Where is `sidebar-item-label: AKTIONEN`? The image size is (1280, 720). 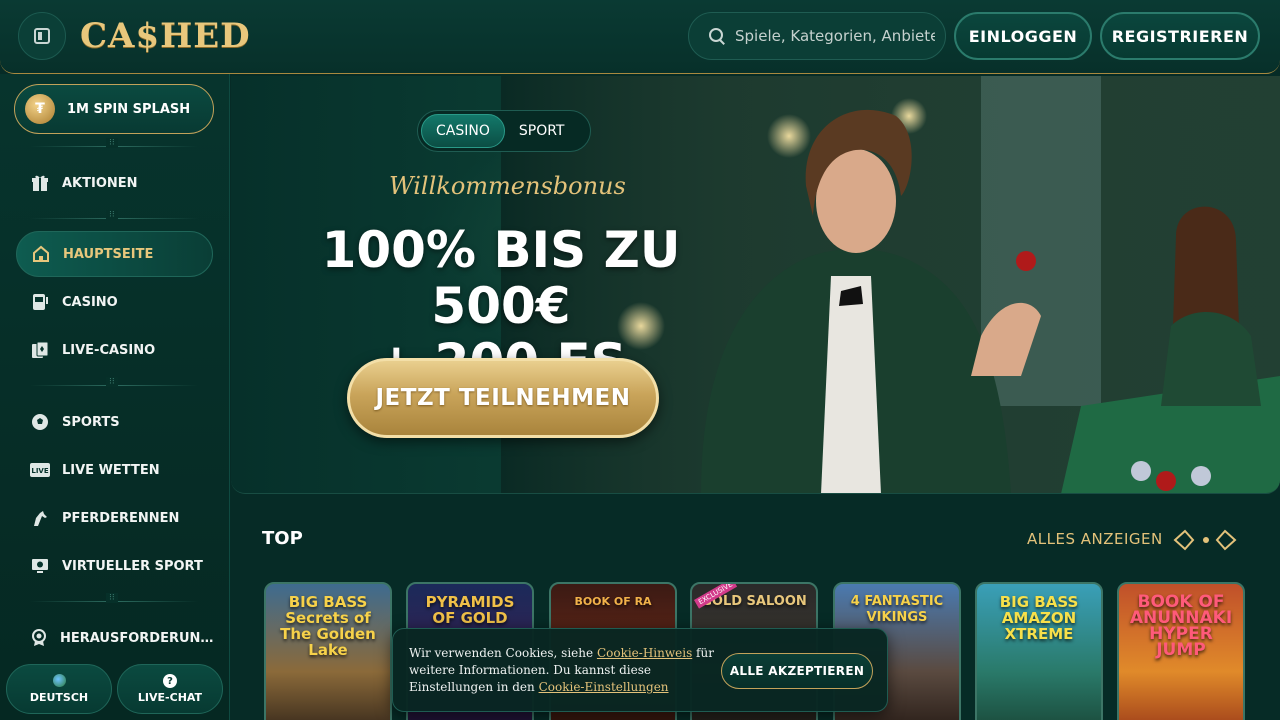 sidebar-item-label: AKTIONEN is located at coordinates (100, 183).